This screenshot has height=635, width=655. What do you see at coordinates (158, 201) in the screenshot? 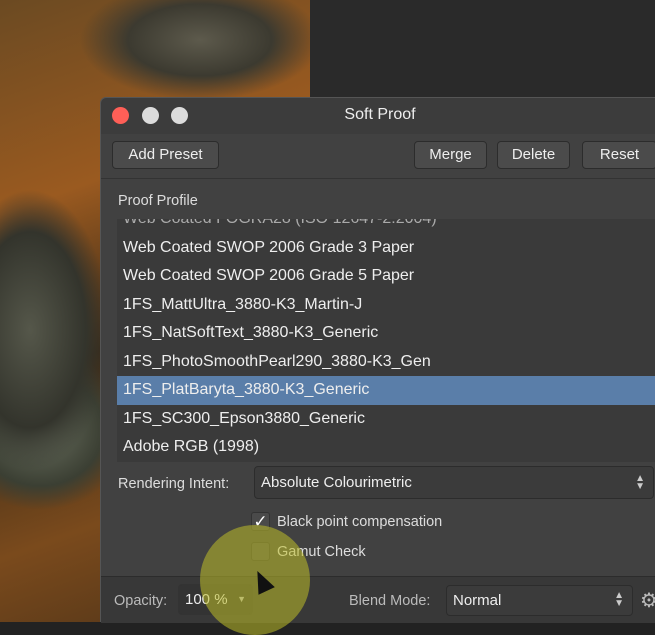
I see `proof-profile-label: Proof Profile` at bounding box center [158, 201].